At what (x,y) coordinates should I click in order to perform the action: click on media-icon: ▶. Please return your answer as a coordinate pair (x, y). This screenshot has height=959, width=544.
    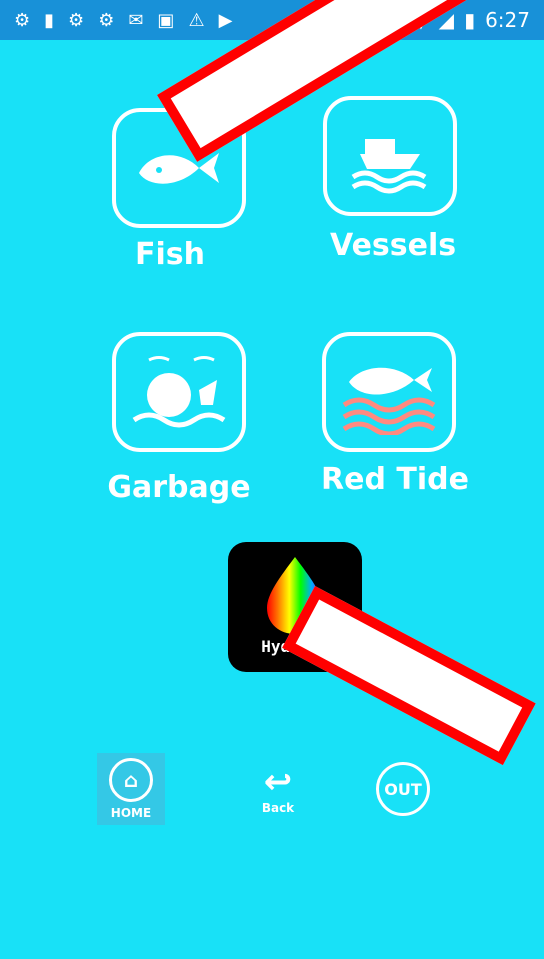
    Looking at the image, I should click on (225, 20).